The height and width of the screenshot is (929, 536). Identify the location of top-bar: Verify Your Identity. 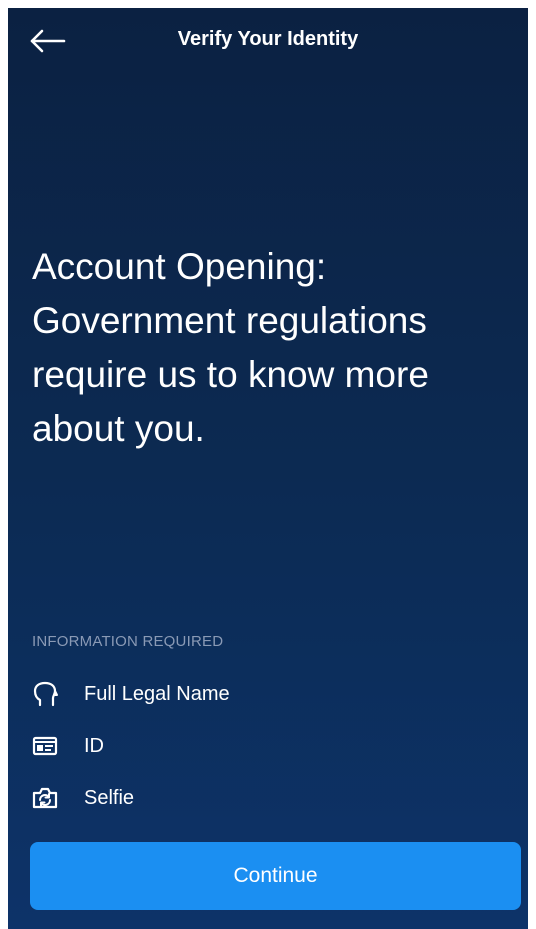
(268, 41).